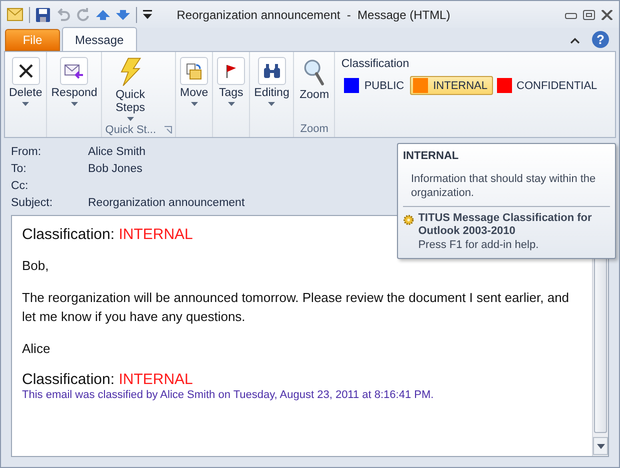 Image resolution: width=620 pixels, height=468 pixels. Describe the element at coordinates (168, 130) in the screenshot. I see `dialog-launcher-icon` at that location.